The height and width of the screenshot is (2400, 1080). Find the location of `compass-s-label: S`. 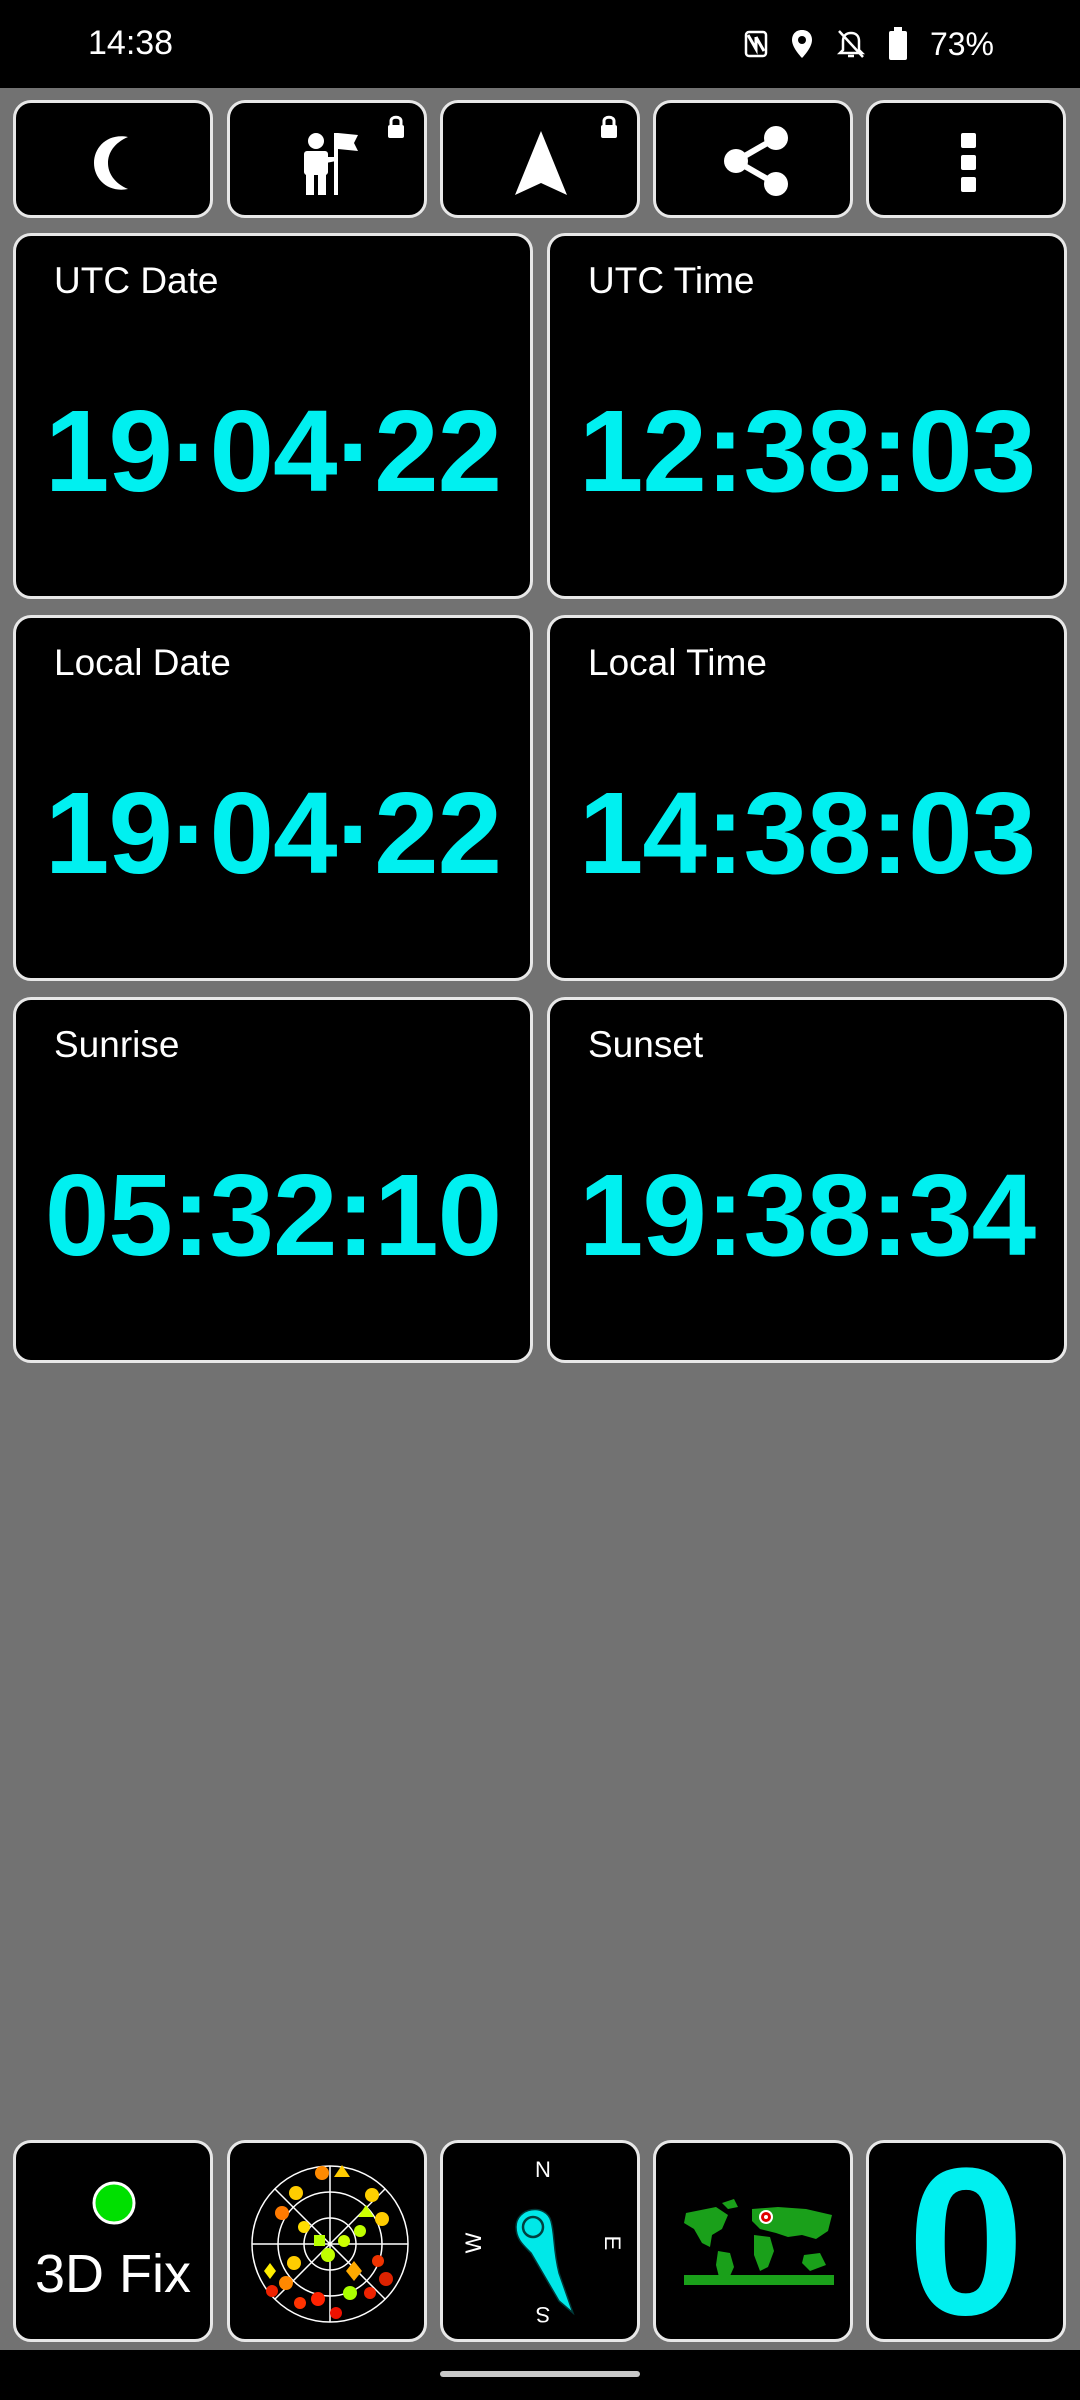

compass-s-label: S is located at coordinates (543, 2314).